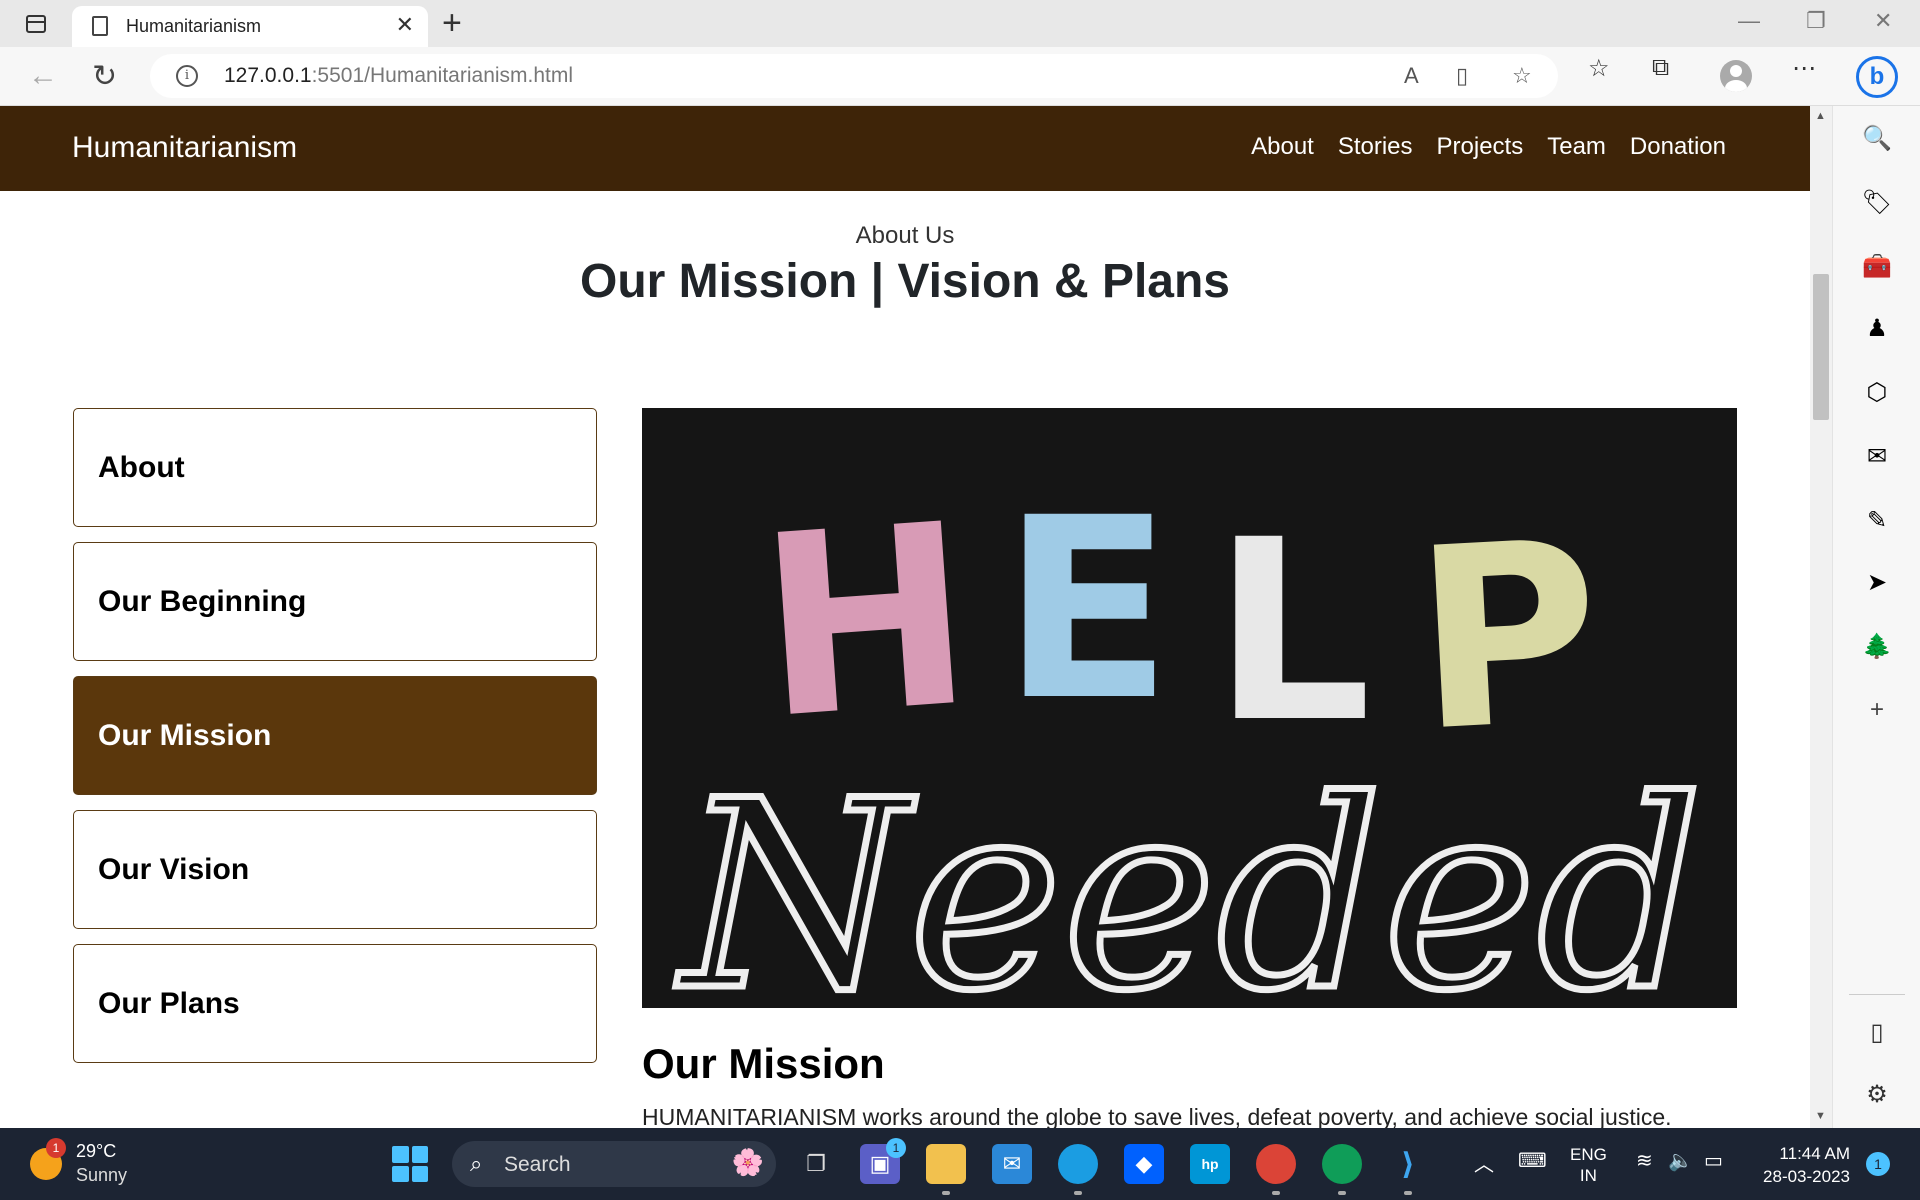 This screenshot has width=1920, height=1200. What do you see at coordinates (763, 1063) in the screenshot?
I see `mission-title: Our Mission` at bounding box center [763, 1063].